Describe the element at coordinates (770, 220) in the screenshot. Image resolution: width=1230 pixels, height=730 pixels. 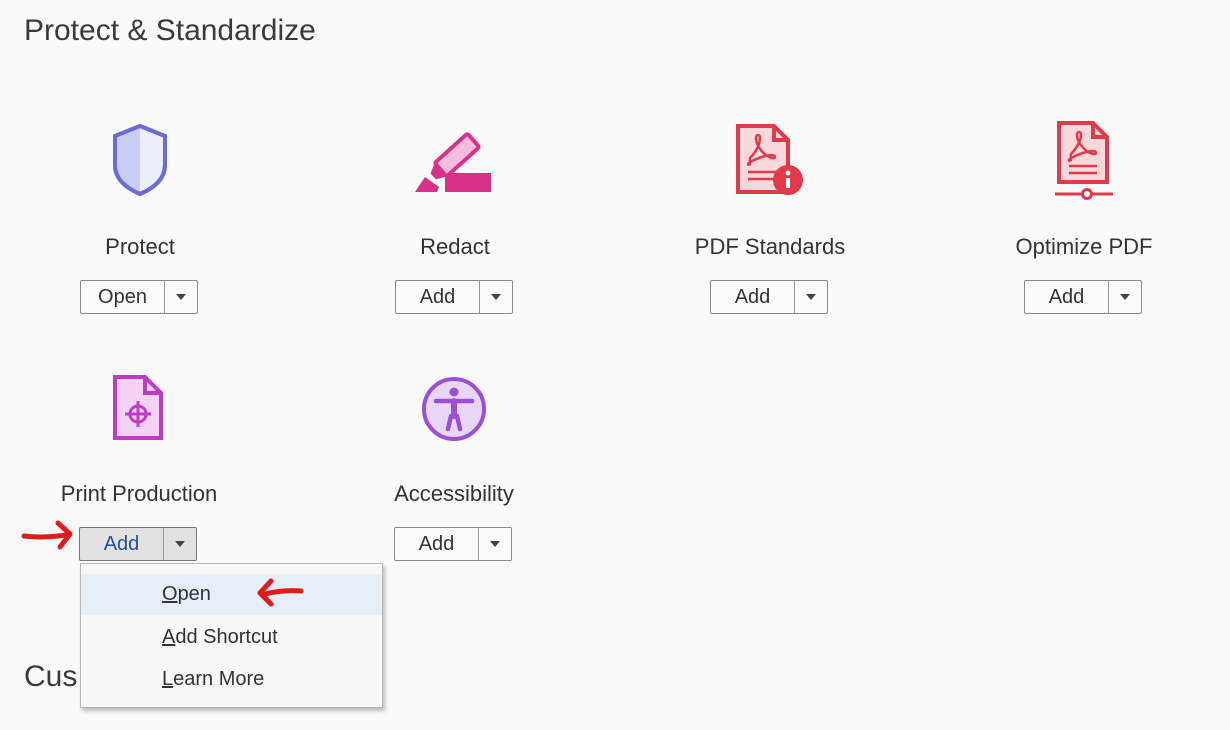
I see `tool-pdf-standards: PDF Standards Add` at that location.